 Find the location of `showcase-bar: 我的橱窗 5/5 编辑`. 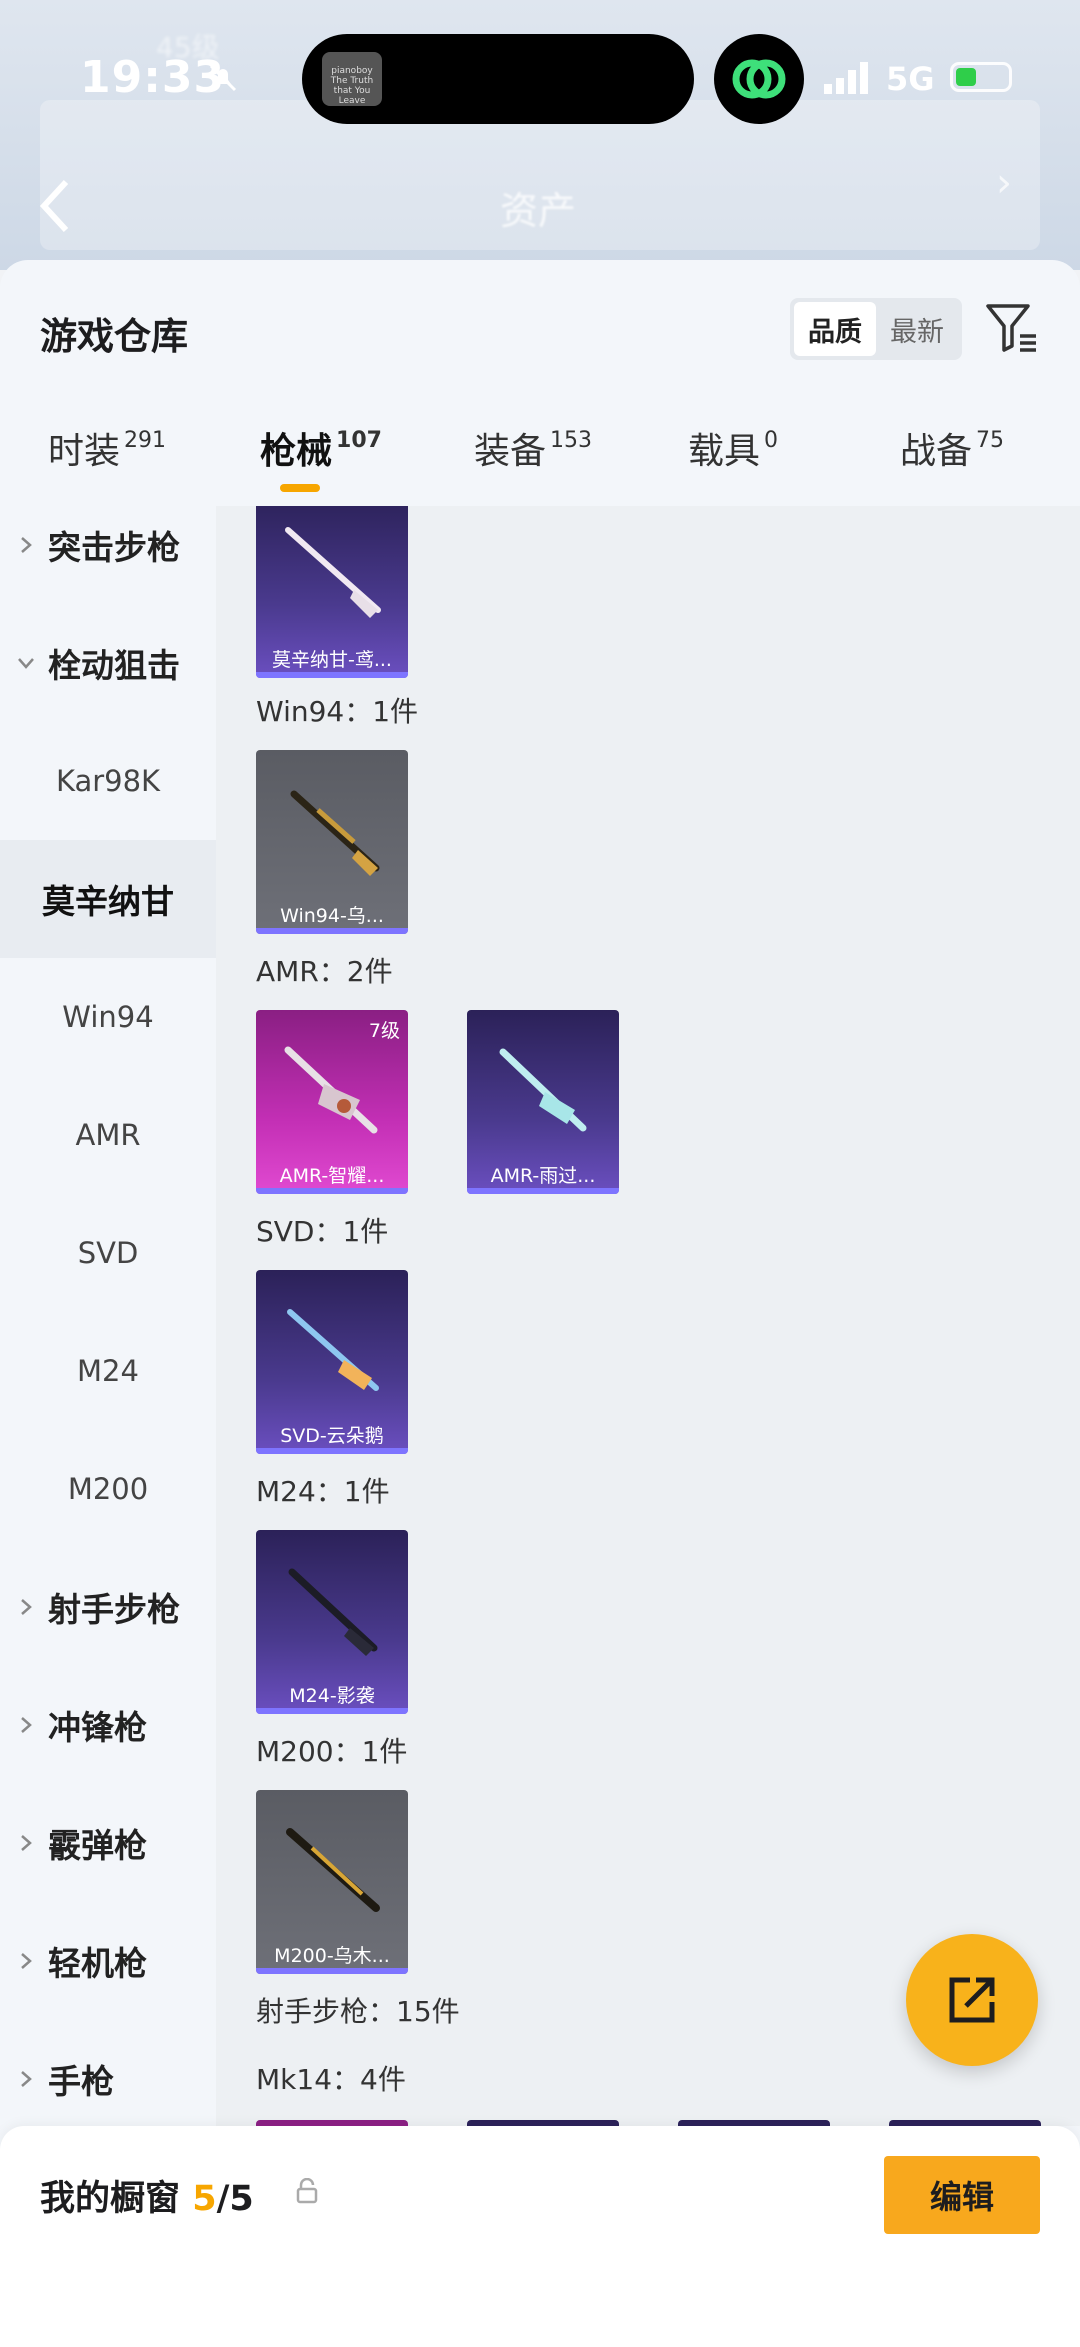

showcase-bar: 我的橱窗 5/5 编辑 is located at coordinates (540, 2236).